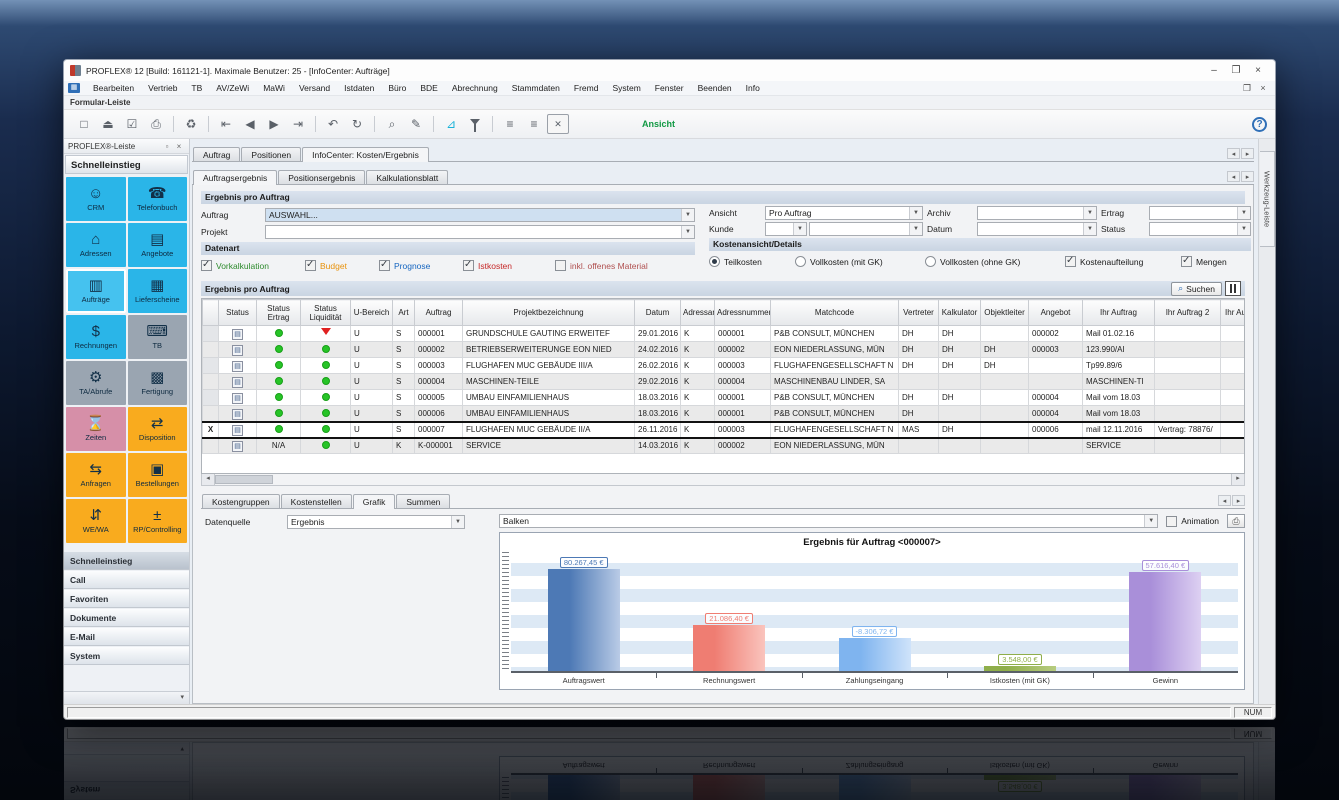  I want to click on column-header-projektbezeichnung: Projektbezeichnung, so click(548, 312).